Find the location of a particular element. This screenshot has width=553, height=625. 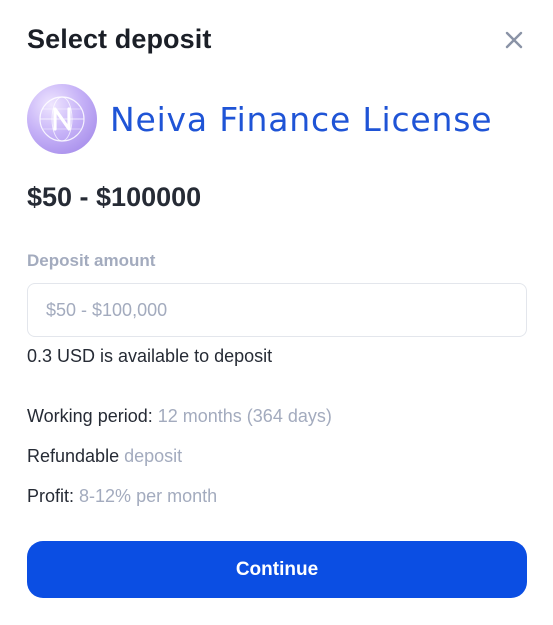

refundable-value: deposit is located at coordinates (153, 456).